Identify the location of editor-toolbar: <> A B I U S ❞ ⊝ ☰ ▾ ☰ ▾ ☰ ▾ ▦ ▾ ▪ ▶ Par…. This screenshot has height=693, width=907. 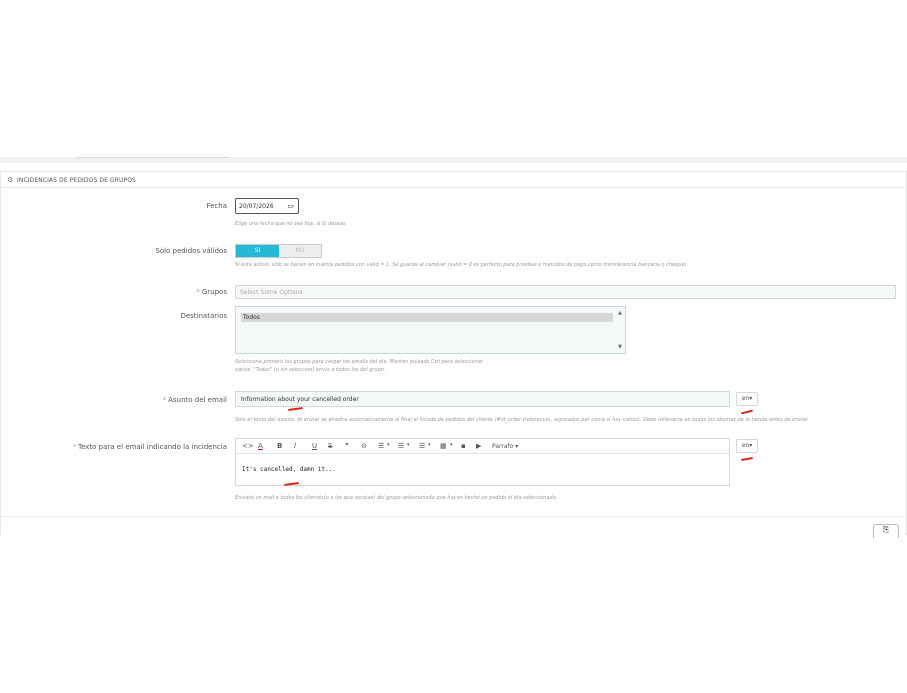
(482, 446).